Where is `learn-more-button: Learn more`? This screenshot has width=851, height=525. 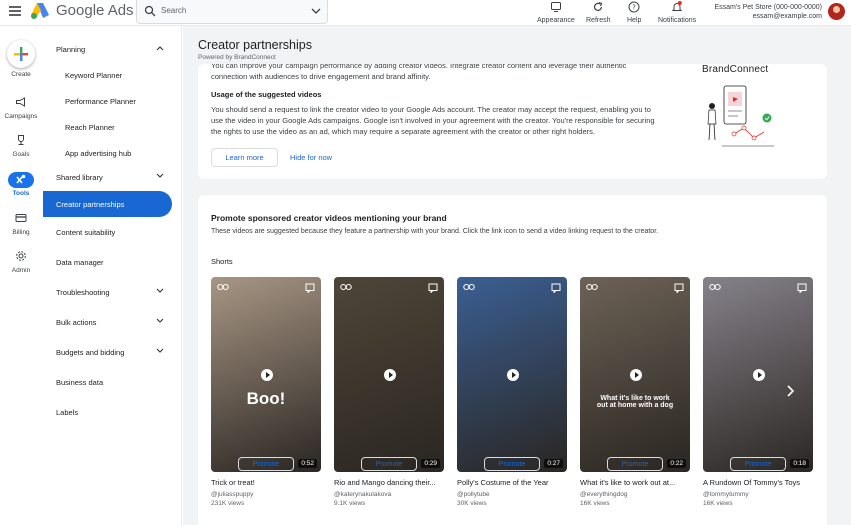 learn-more-button: Learn more is located at coordinates (244, 157).